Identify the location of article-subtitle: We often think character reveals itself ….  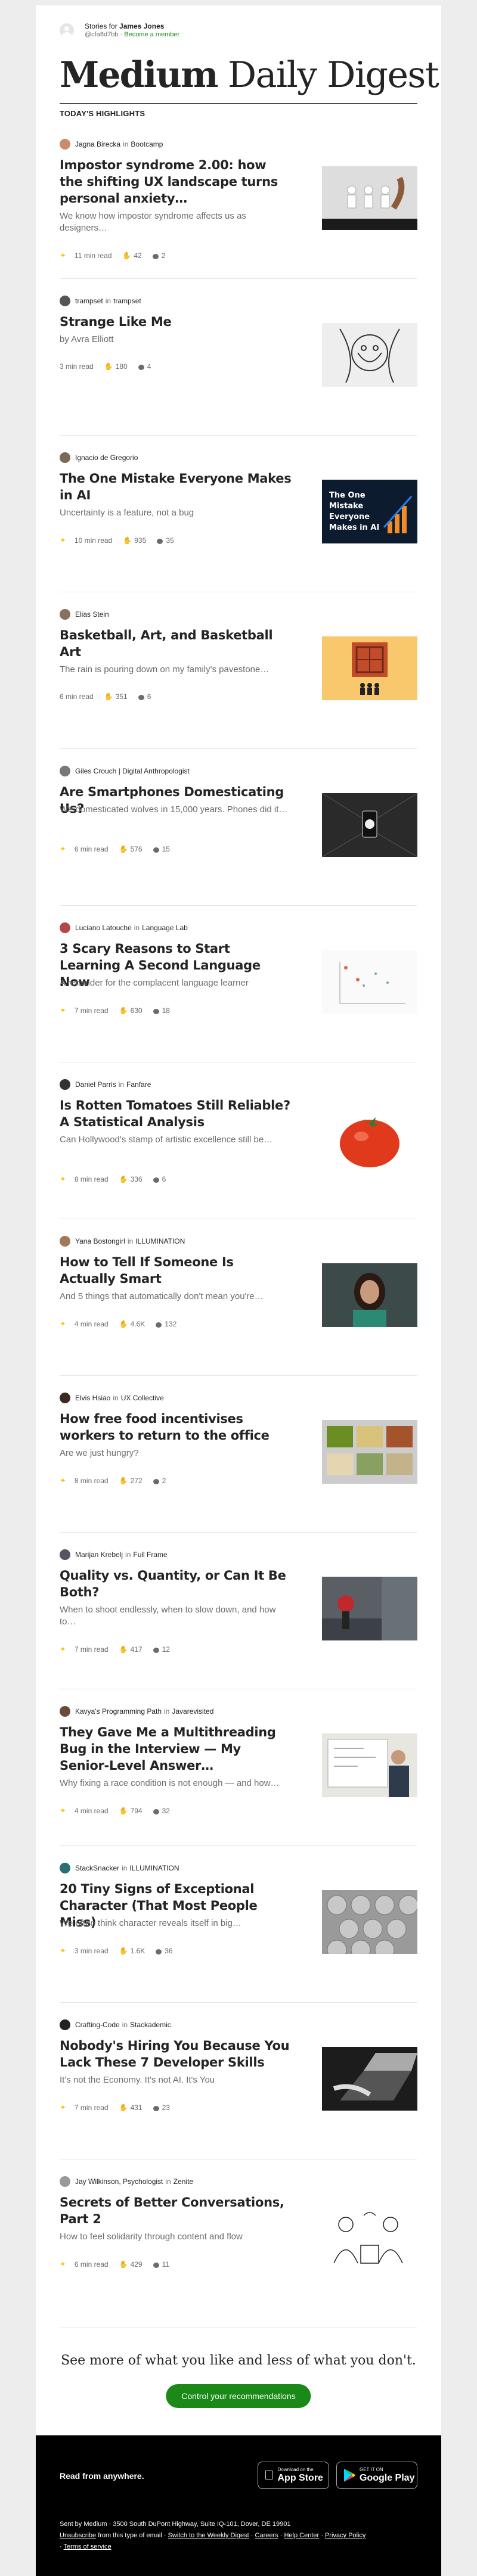
(176, 1923).